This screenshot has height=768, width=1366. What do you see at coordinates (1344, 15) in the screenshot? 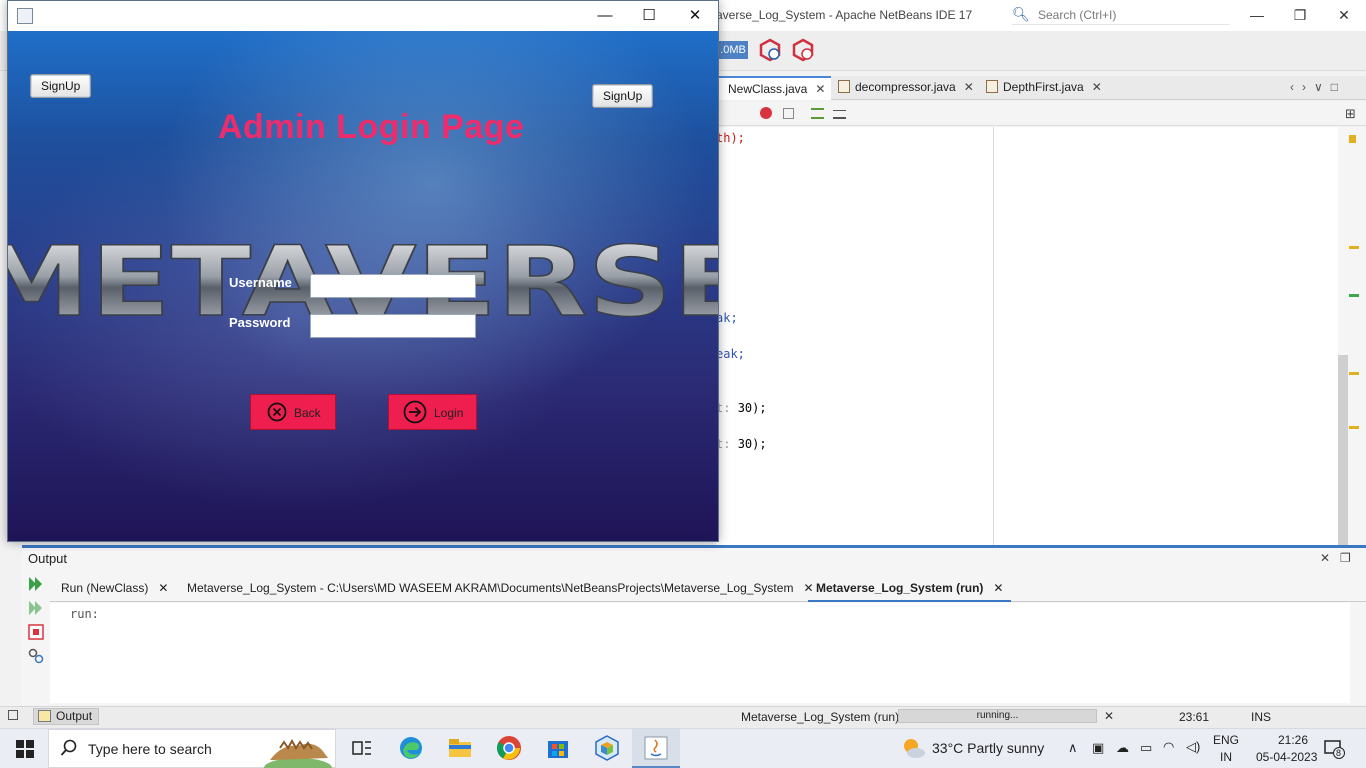
I see `ide-close-button: ✕` at bounding box center [1344, 15].